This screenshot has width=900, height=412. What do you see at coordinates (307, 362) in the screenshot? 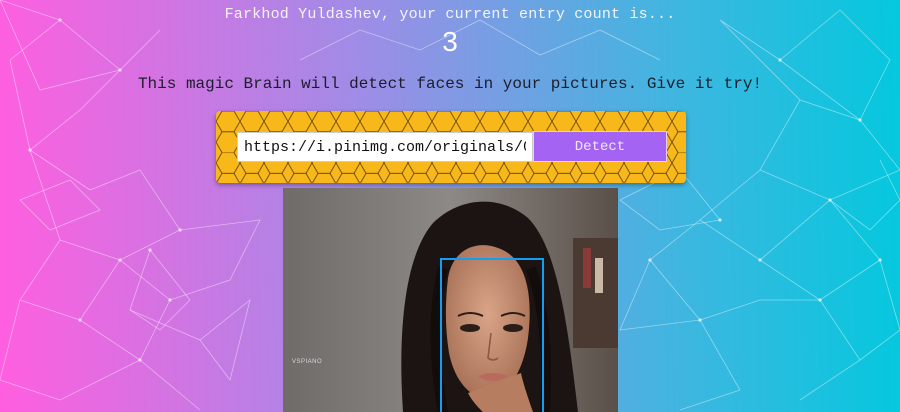
I see `photo-watermark: VSPIANO` at bounding box center [307, 362].